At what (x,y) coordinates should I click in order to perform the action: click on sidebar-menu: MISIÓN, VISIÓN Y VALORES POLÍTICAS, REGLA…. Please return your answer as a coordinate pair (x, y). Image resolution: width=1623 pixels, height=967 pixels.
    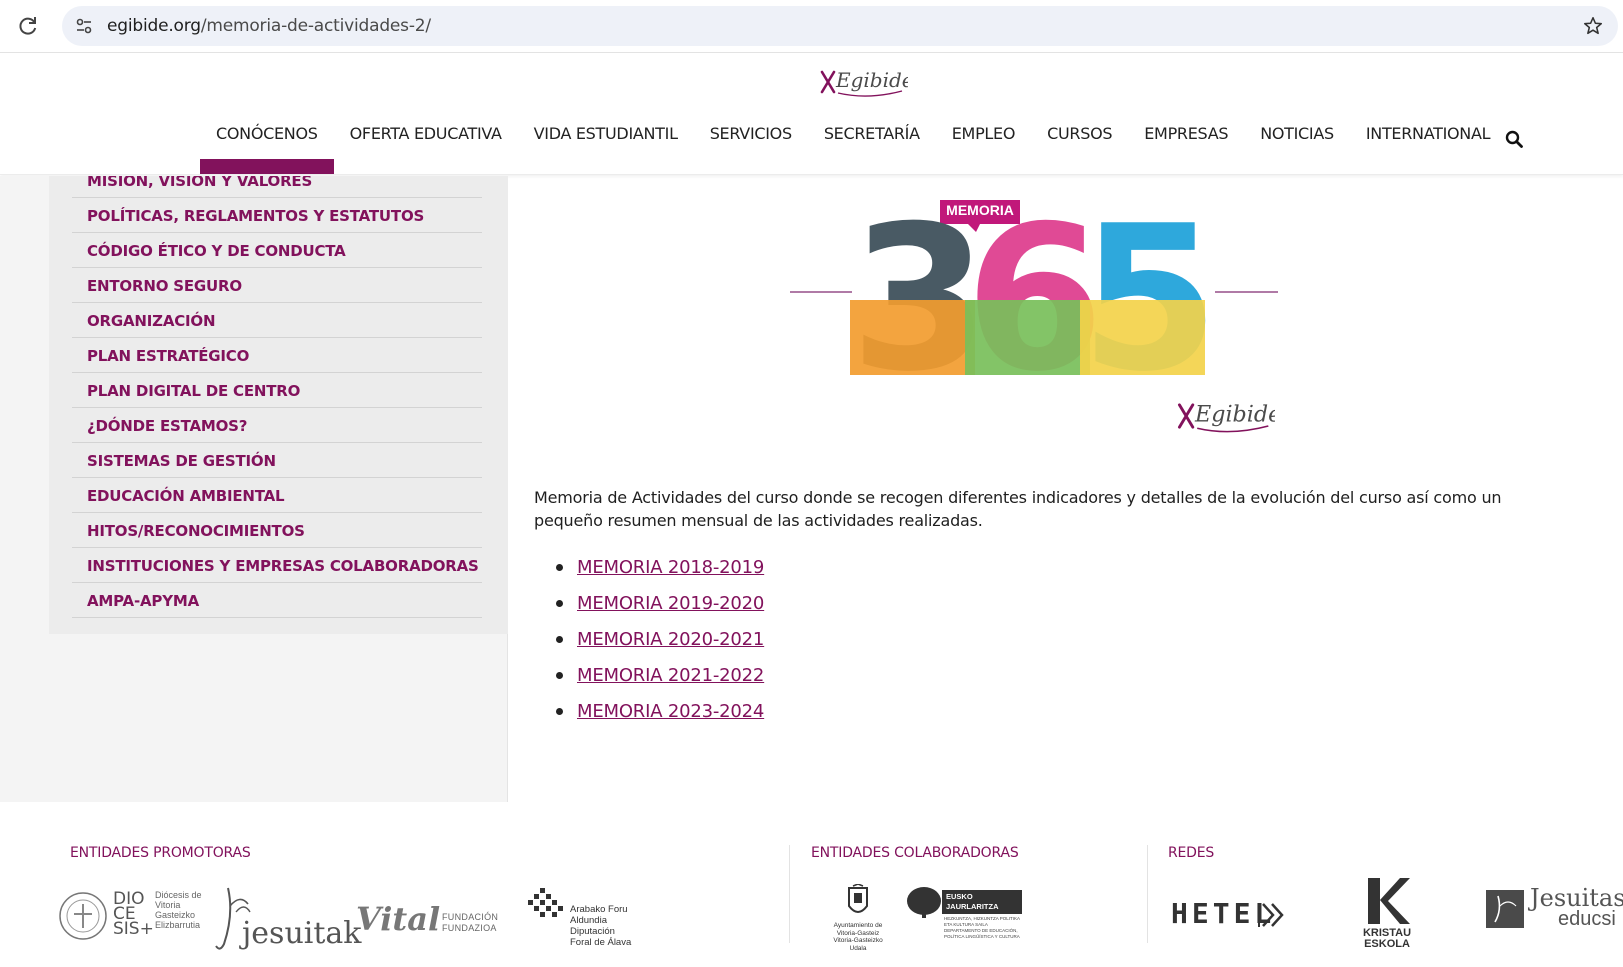
    Looking at the image, I should click on (277, 397).